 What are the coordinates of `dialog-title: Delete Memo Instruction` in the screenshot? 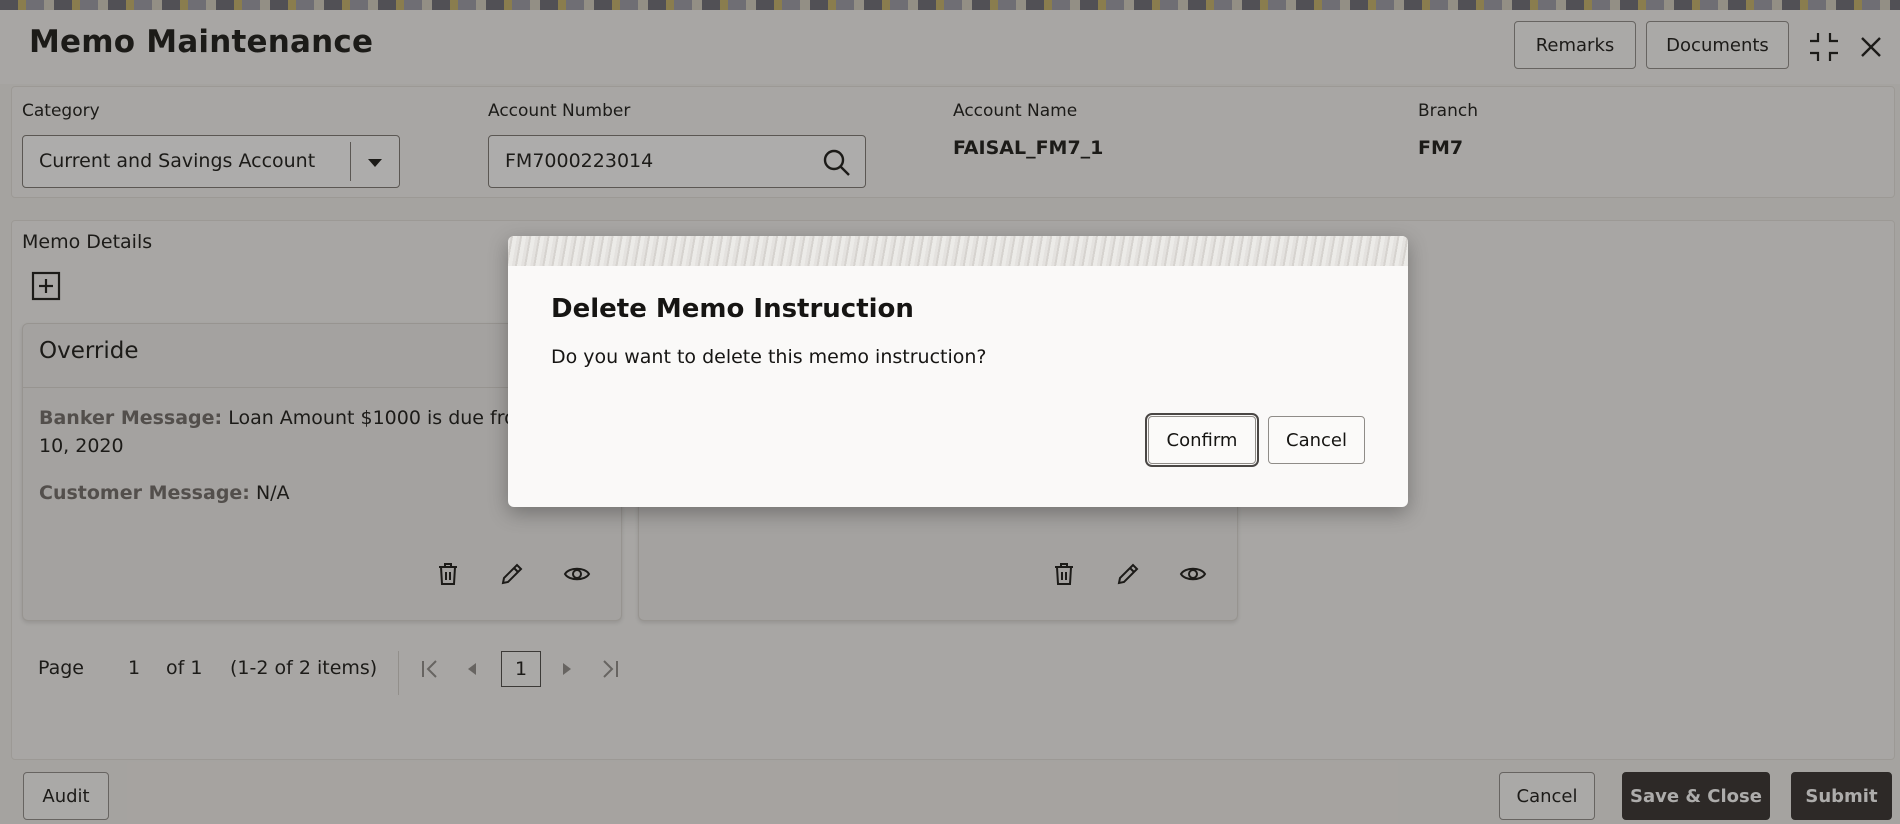 It's located at (732, 309).